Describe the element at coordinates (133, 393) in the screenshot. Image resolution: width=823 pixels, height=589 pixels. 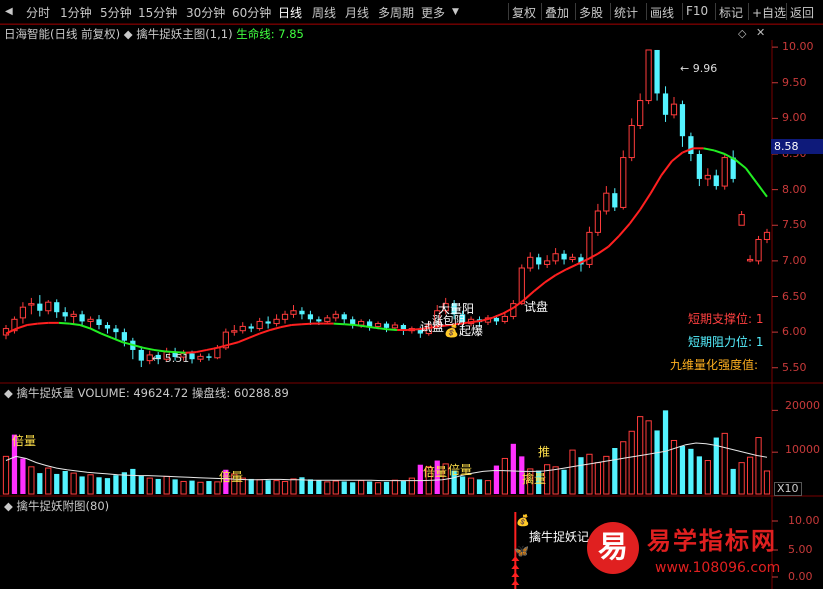
I see `volume-value: VOLUME: 49624.72` at that location.